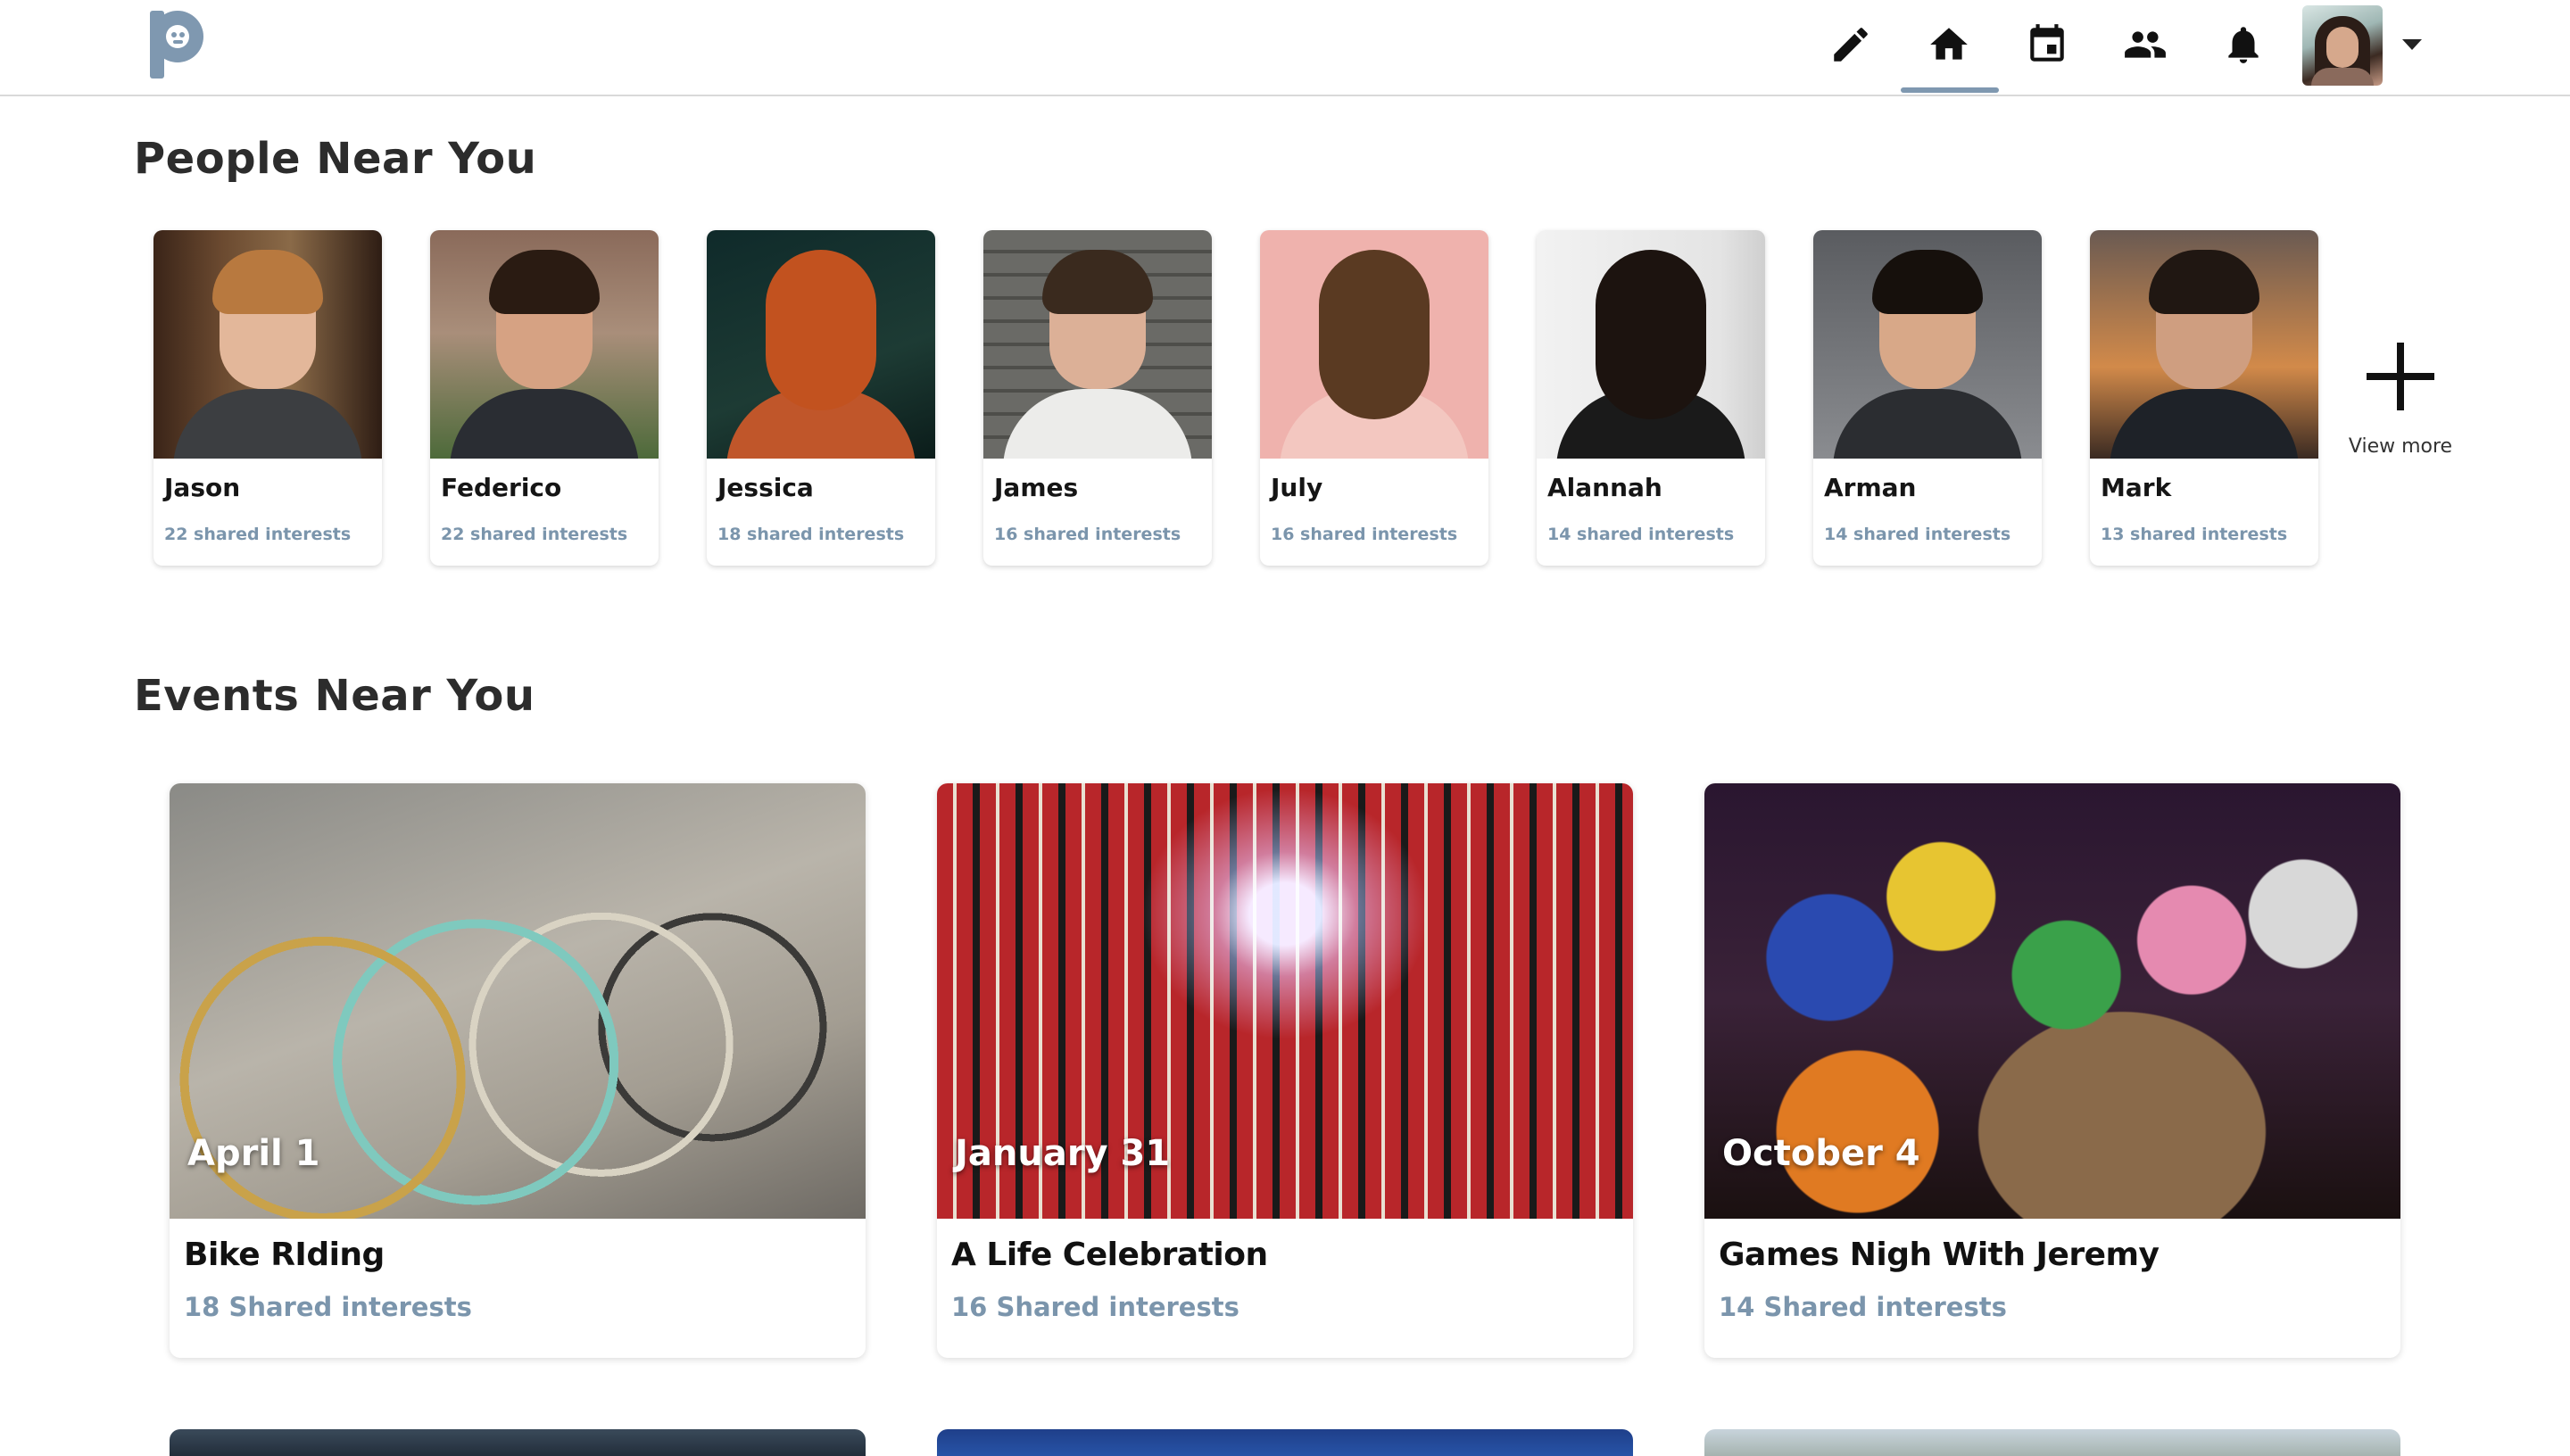 The width and height of the screenshot is (2570, 1456). I want to click on event-photo: January 31, so click(1285, 1001).